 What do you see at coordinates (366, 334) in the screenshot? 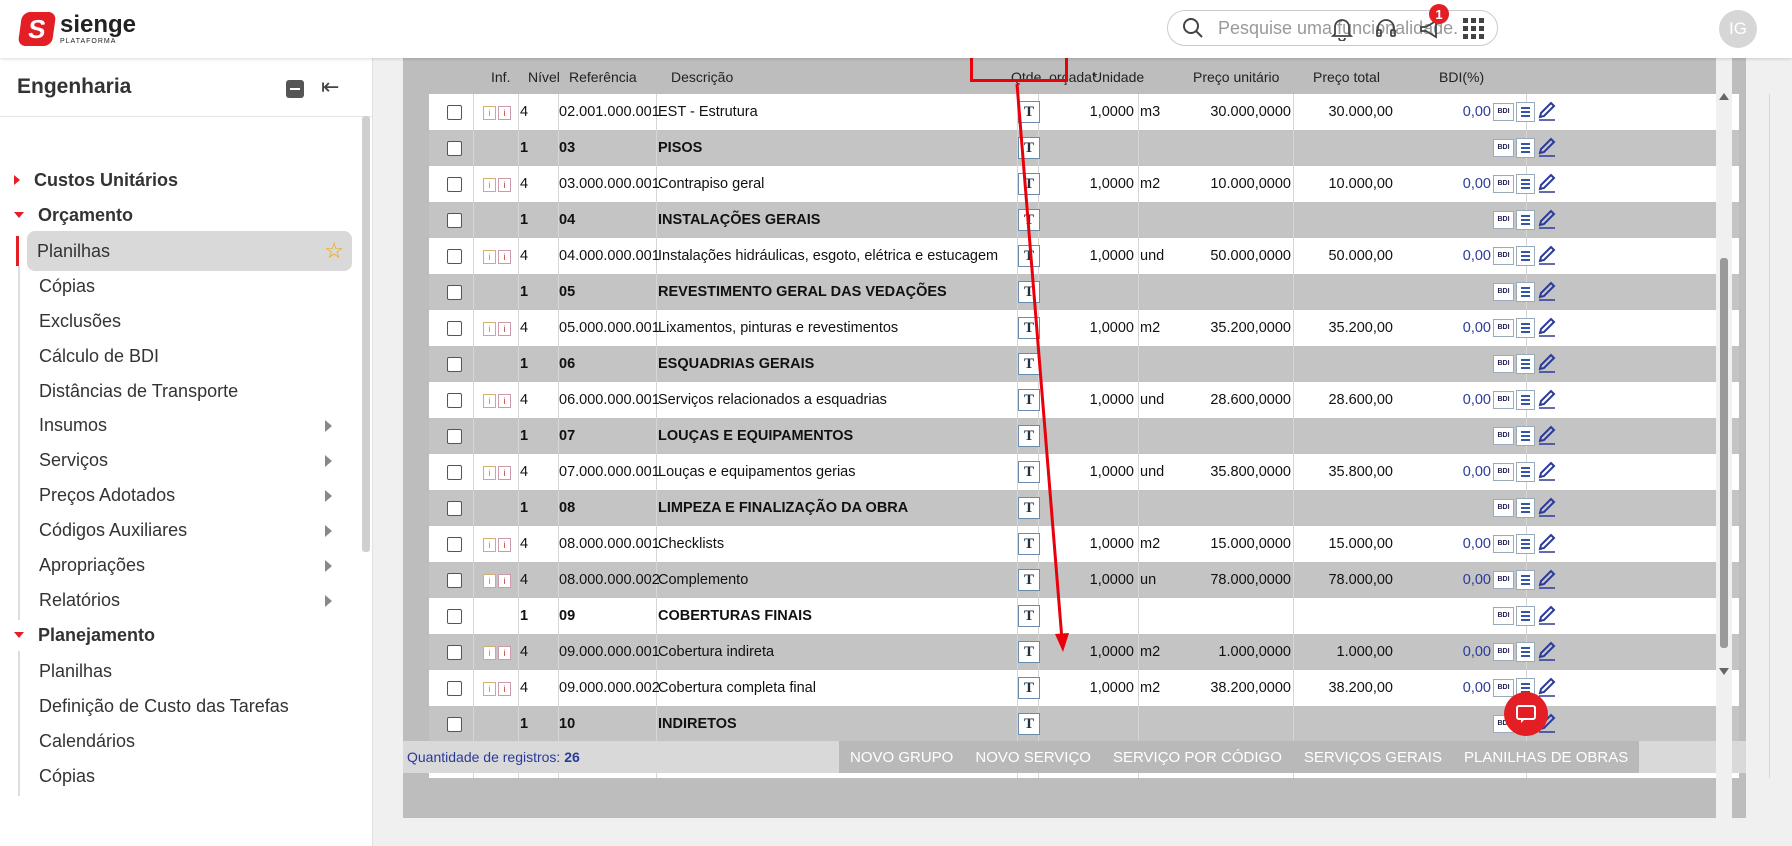
I see `sidebar-scrollbar` at bounding box center [366, 334].